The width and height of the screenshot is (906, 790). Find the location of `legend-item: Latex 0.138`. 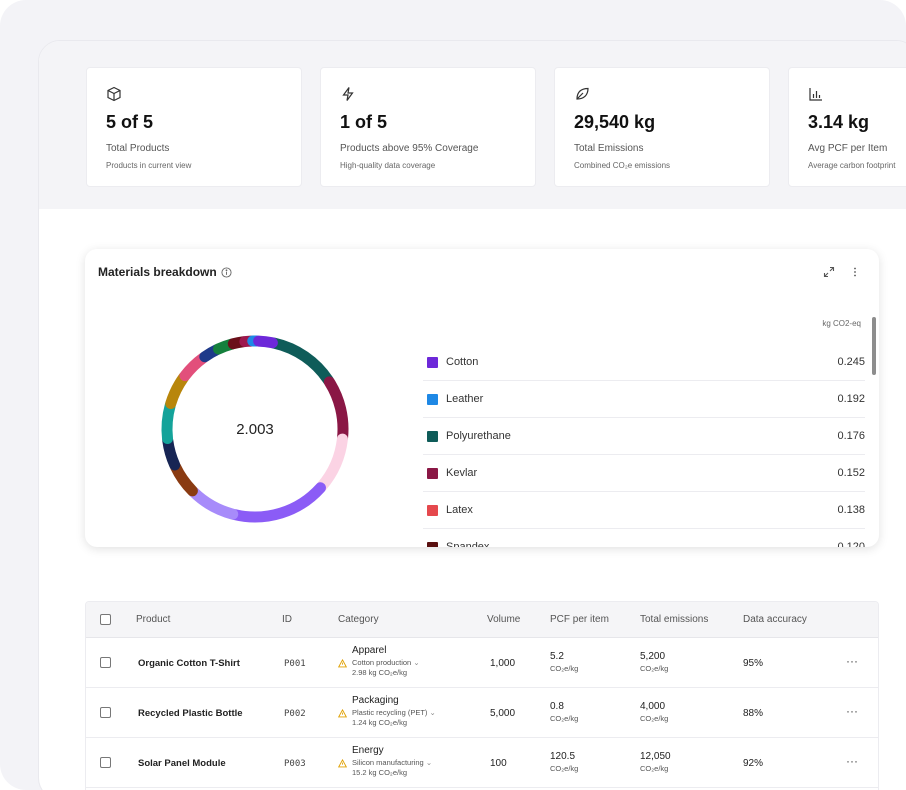

legend-item: Latex 0.138 is located at coordinates (644, 510).